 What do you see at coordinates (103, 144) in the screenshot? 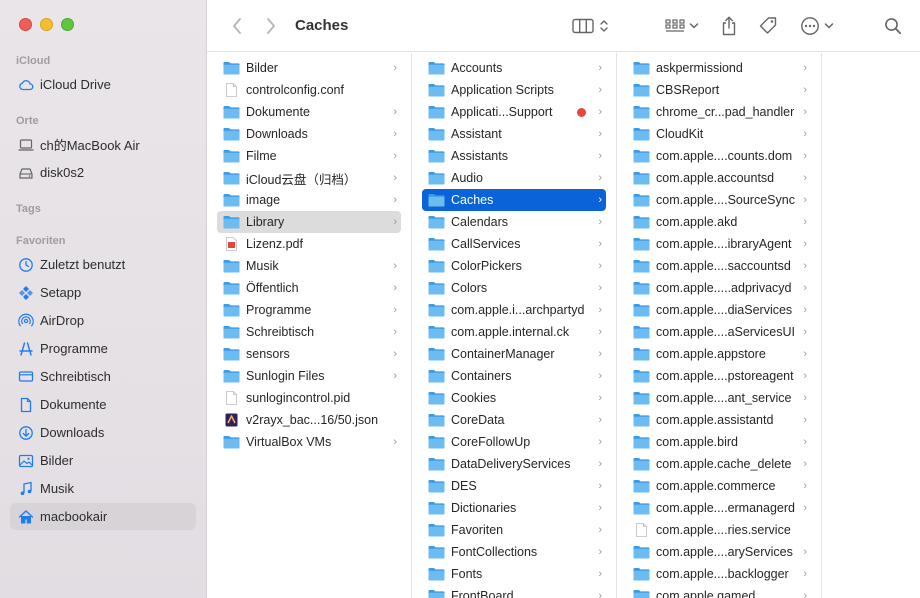
I see `sidebar-item-ch-macbook-air: ch的MacBook Air` at bounding box center [103, 144].